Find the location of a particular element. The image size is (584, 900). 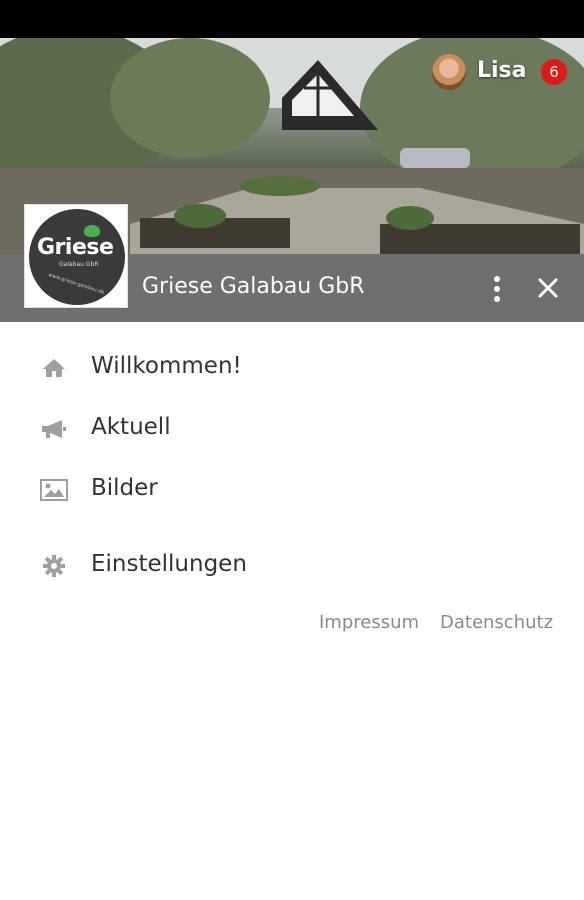

impressum-link: Impressum is located at coordinates (369, 622).